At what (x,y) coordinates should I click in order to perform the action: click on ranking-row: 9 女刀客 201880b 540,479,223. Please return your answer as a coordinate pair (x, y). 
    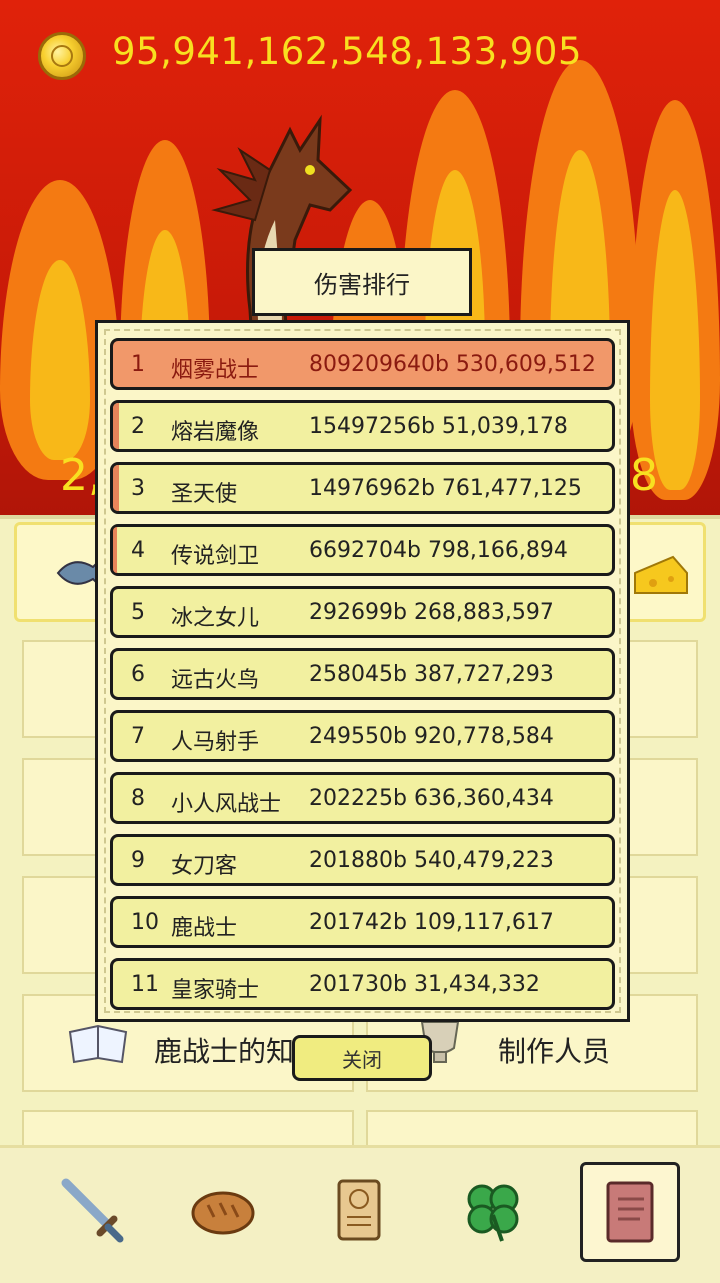
    Looking at the image, I should click on (362, 860).